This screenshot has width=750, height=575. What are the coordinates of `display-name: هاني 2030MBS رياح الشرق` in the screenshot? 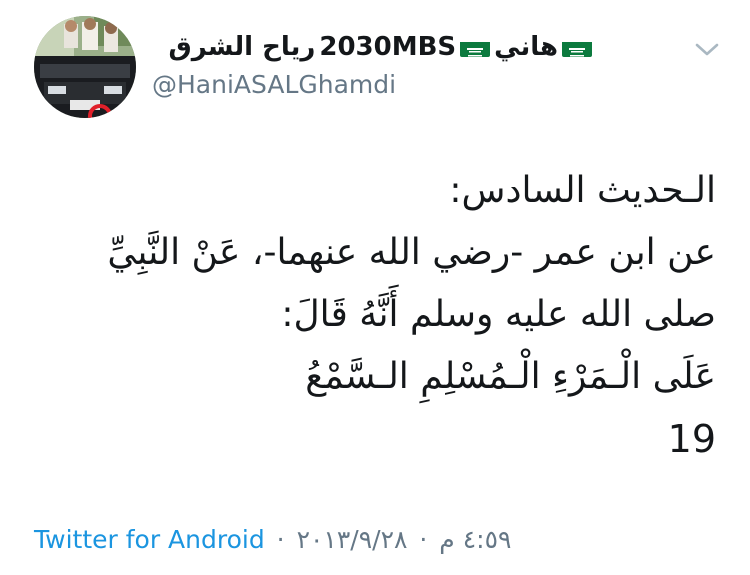 It's located at (372, 47).